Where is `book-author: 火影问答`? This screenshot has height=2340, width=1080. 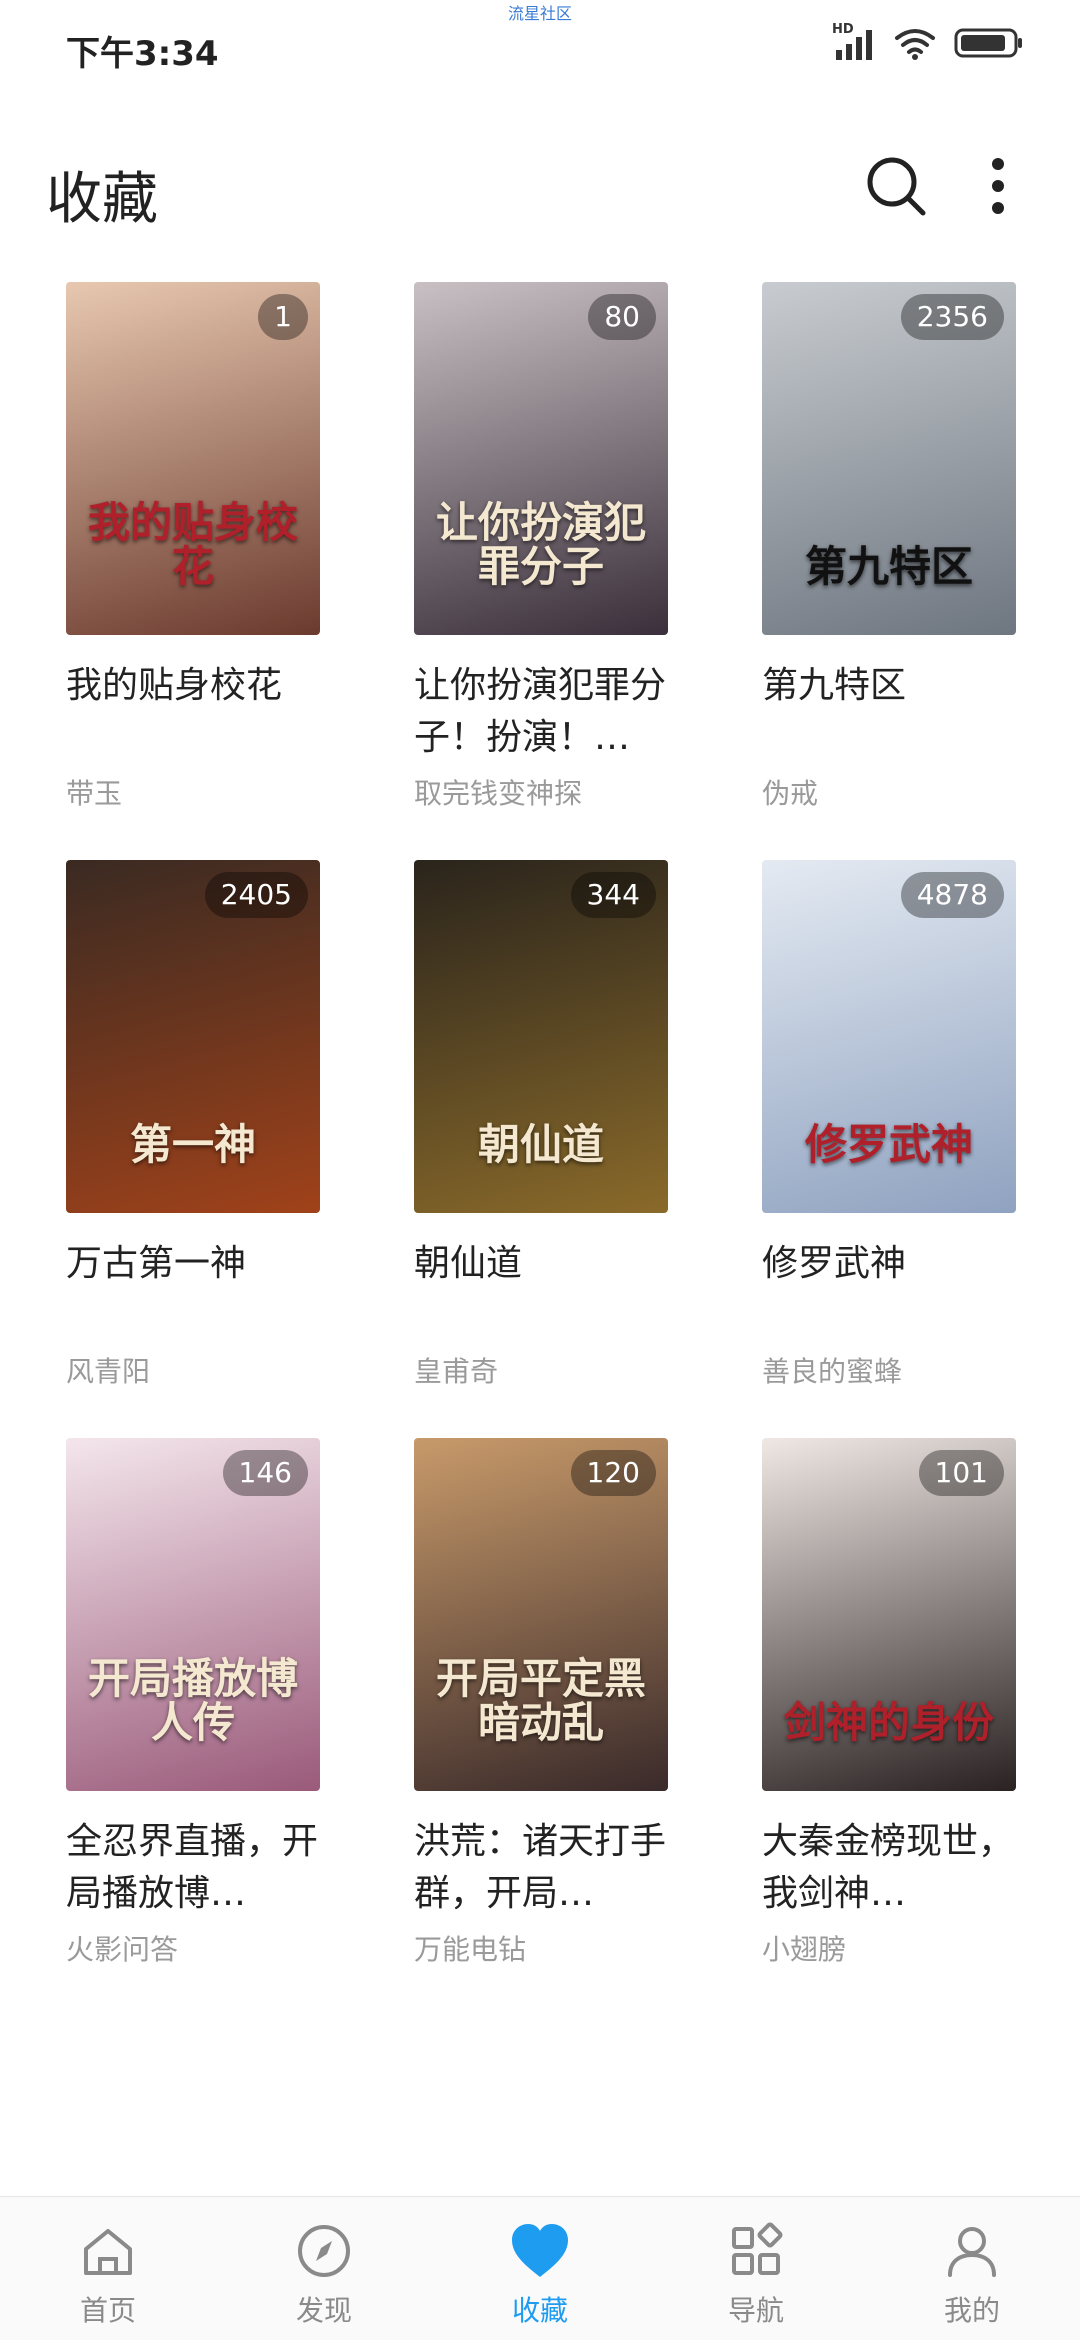
book-author: 火影问答 is located at coordinates (122, 1949).